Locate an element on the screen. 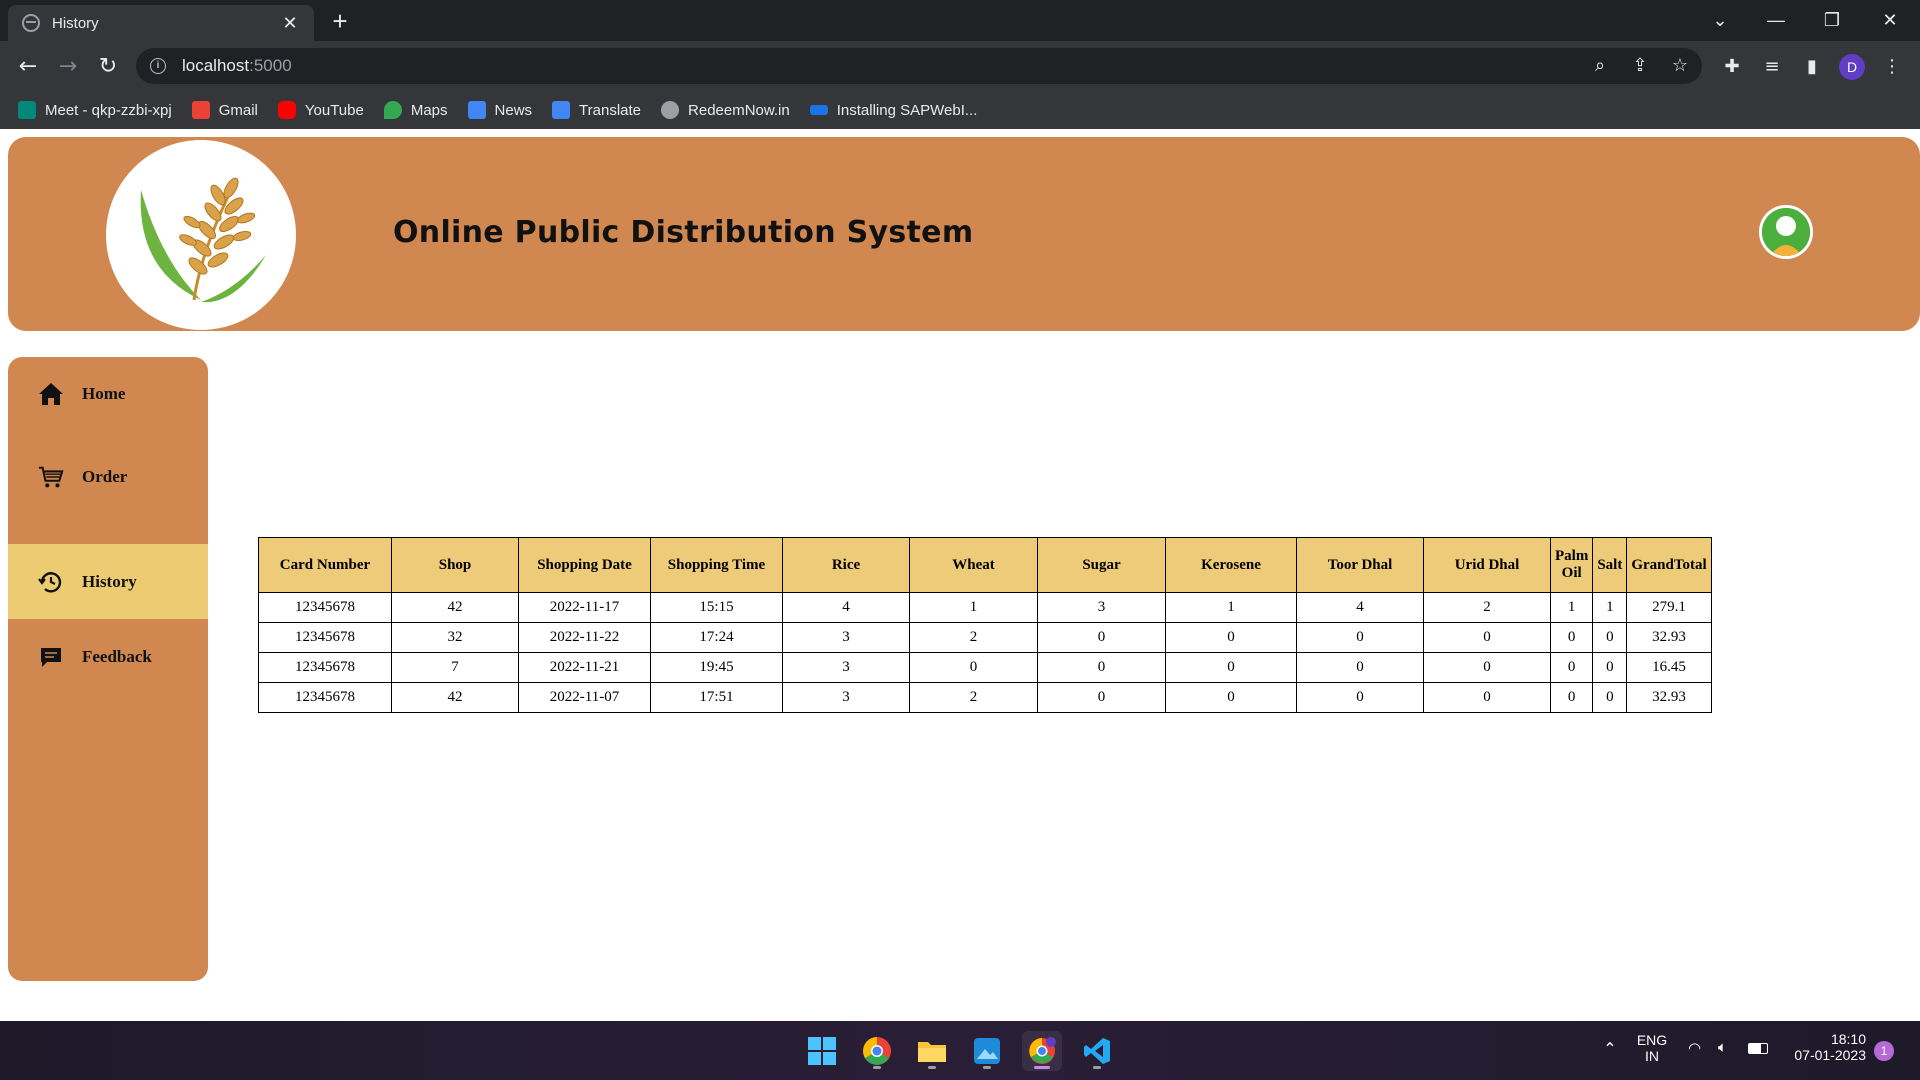  taskbar-chrome-profile is located at coordinates (1042, 1051).